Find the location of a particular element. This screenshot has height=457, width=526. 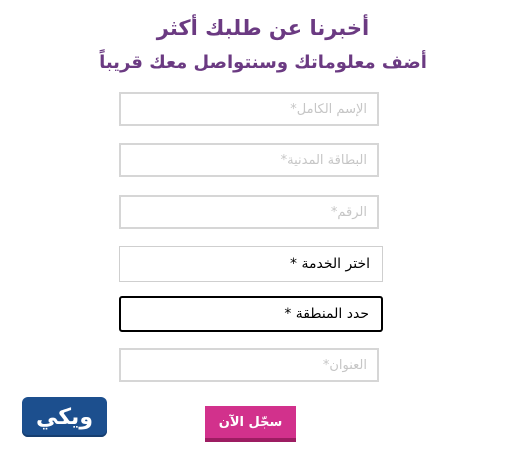

number-input is located at coordinates (249, 212).